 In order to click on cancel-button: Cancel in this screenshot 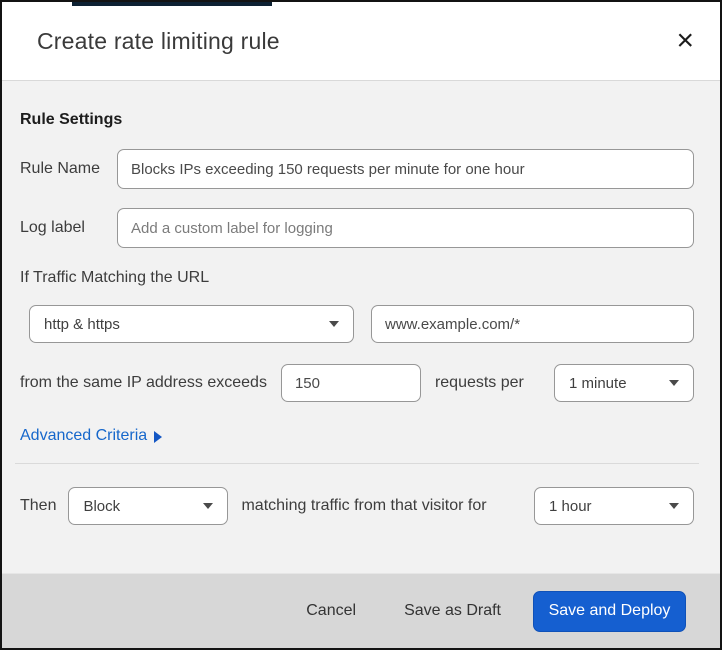, I will do `click(331, 611)`.